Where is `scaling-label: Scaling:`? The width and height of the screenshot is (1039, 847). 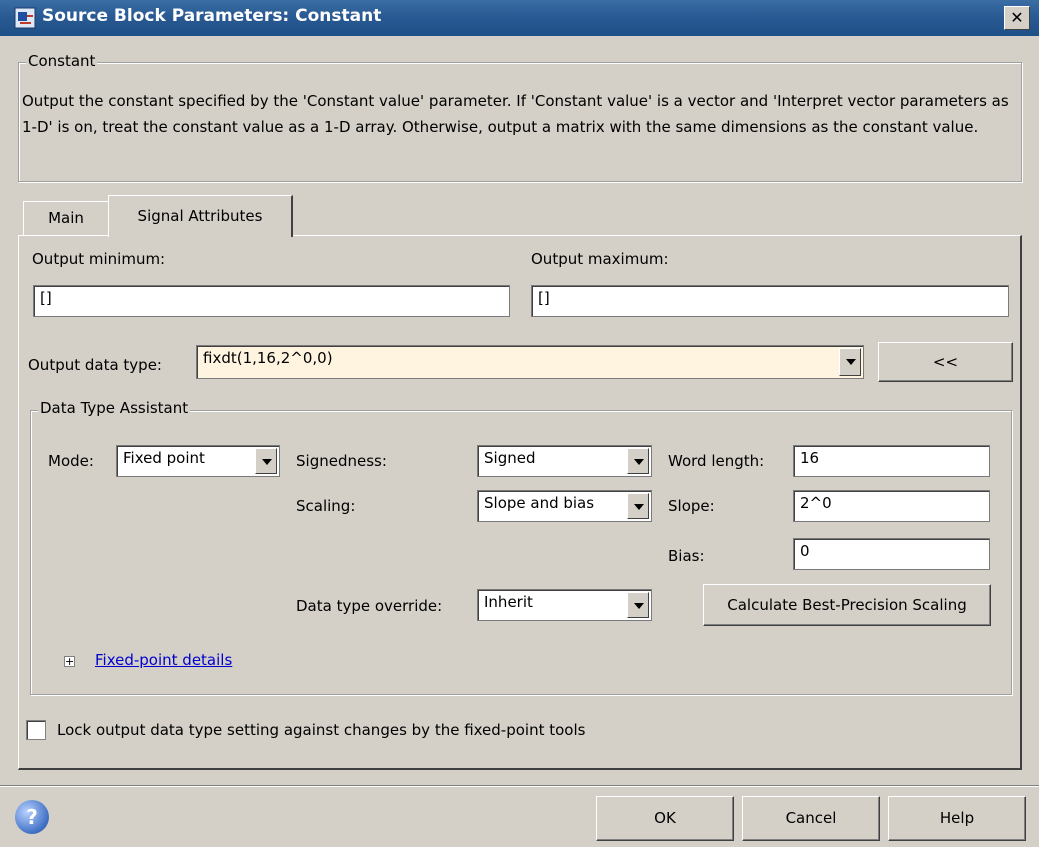
scaling-label: Scaling: is located at coordinates (326, 506).